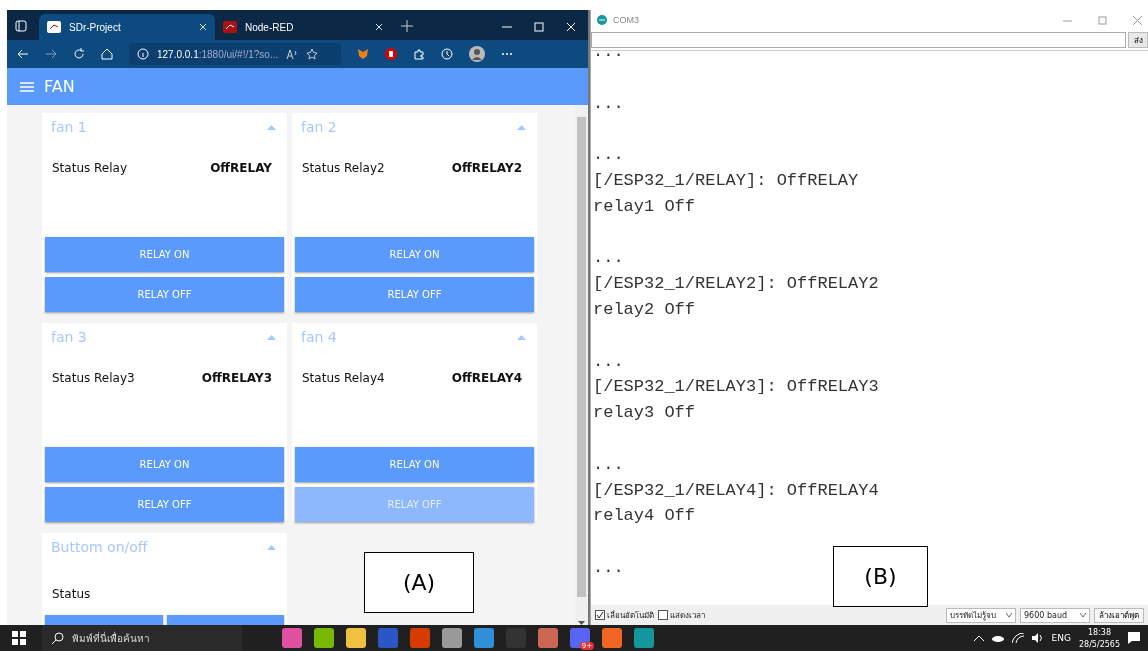  What do you see at coordinates (270, 27) in the screenshot?
I see `tab-title: Node-RED` at bounding box center [270, 27].